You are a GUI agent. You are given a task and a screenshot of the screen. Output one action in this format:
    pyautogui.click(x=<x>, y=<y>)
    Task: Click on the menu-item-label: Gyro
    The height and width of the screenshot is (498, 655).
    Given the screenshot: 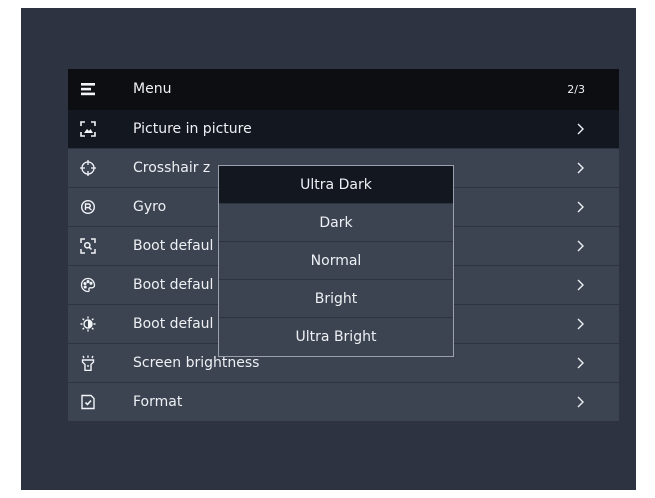 What is the action you would take?
    pyautogui.click(x=150, y=207)
    